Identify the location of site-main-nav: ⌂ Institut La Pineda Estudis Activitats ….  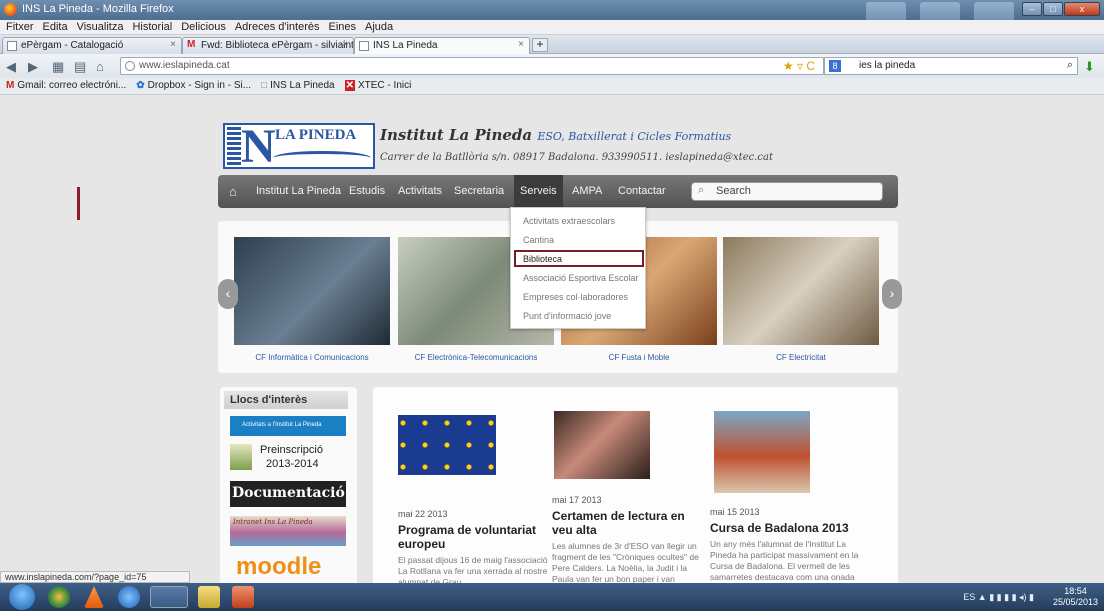
(558, 191).